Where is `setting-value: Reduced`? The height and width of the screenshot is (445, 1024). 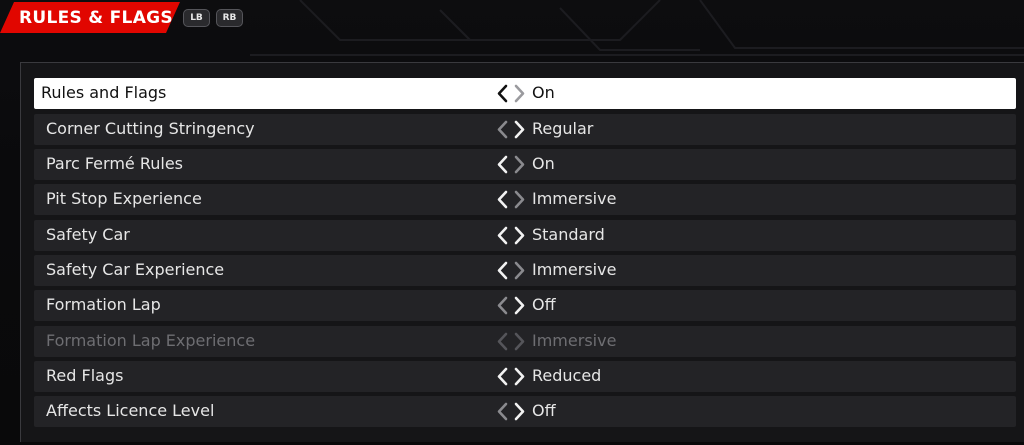 setting-value: Reduced is located at coordinates (567, 375).